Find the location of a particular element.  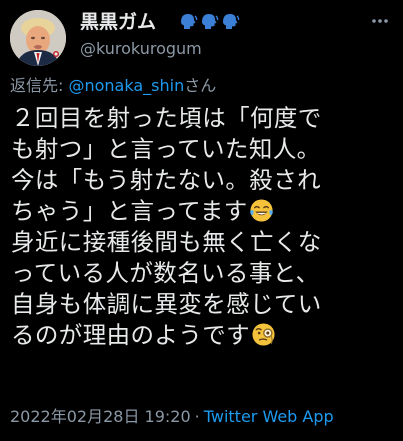

tweet-line: るのが理由のようです is located at coordinates (130, 335).